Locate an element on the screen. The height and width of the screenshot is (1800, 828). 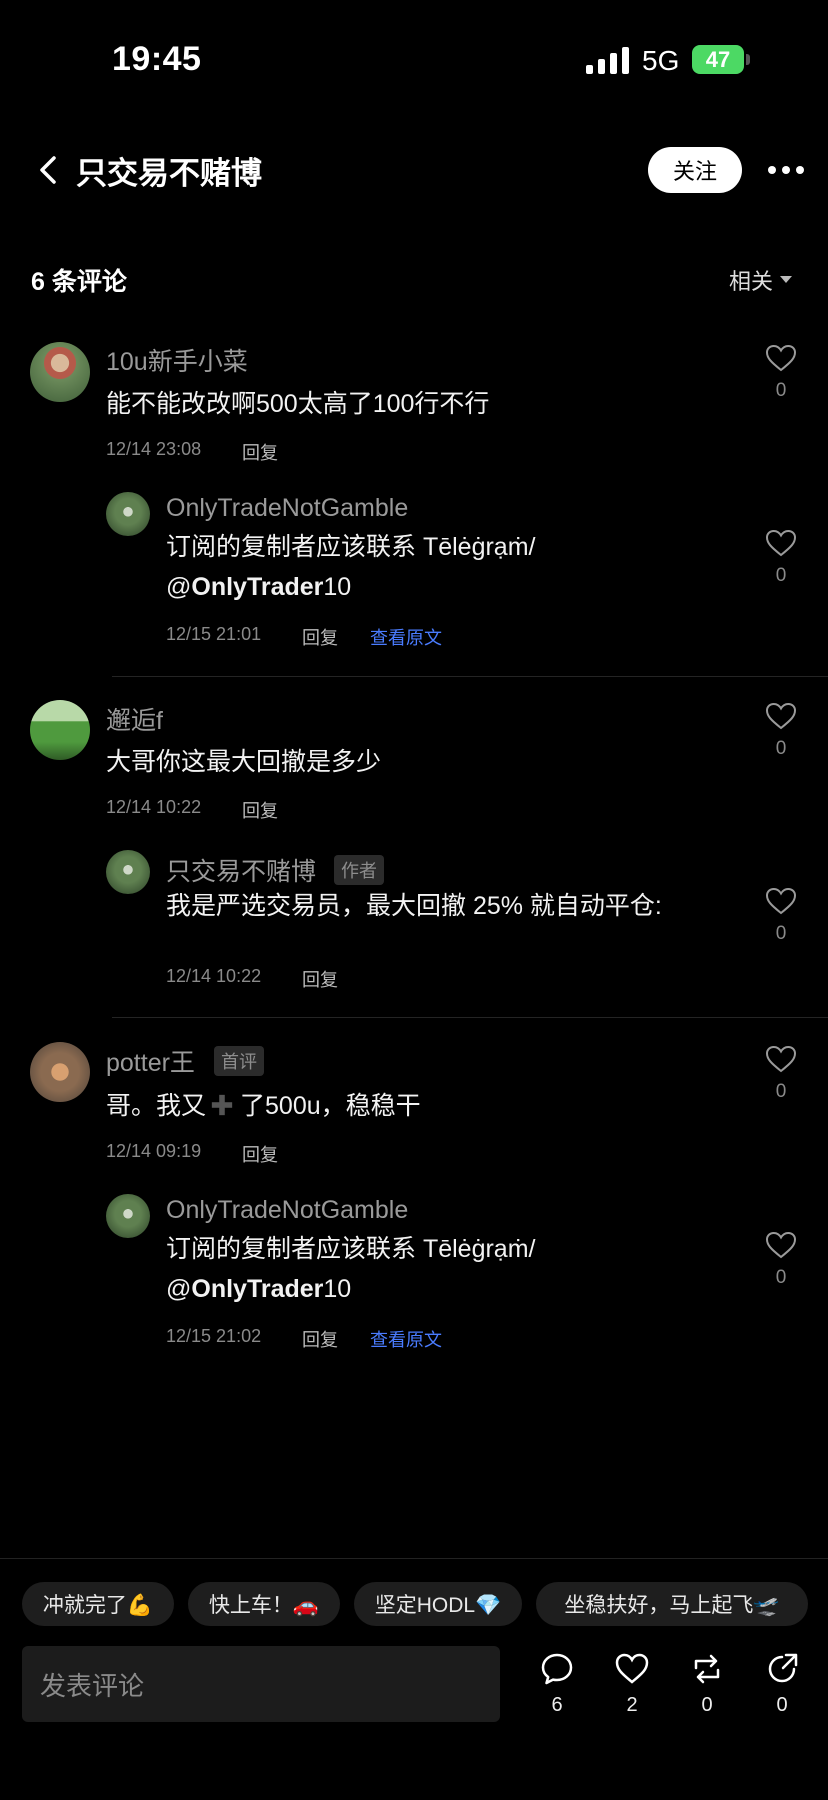
quick-reply-chip: 快上车！🚗 is located at coordinates (264, 1604).